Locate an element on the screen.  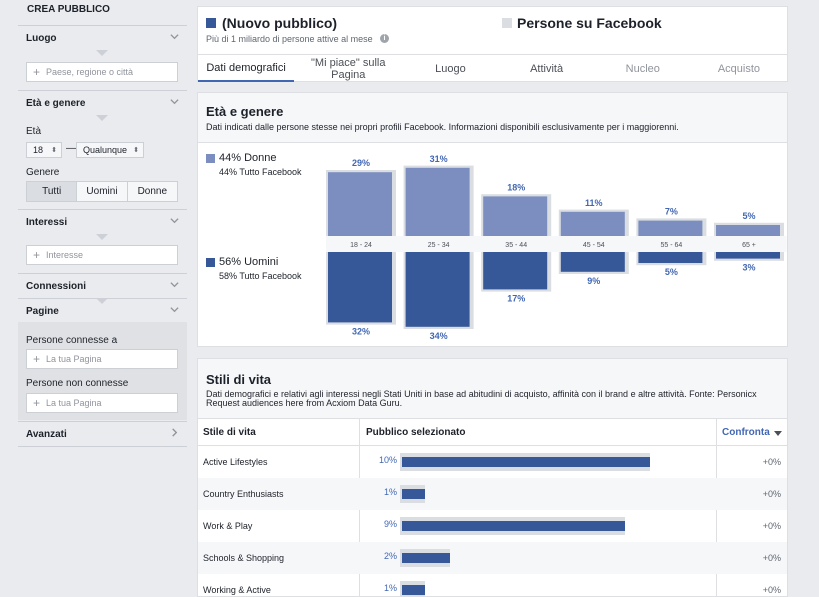
connected-page-input: + La tua Pagina is located at coordinates (102, 359).